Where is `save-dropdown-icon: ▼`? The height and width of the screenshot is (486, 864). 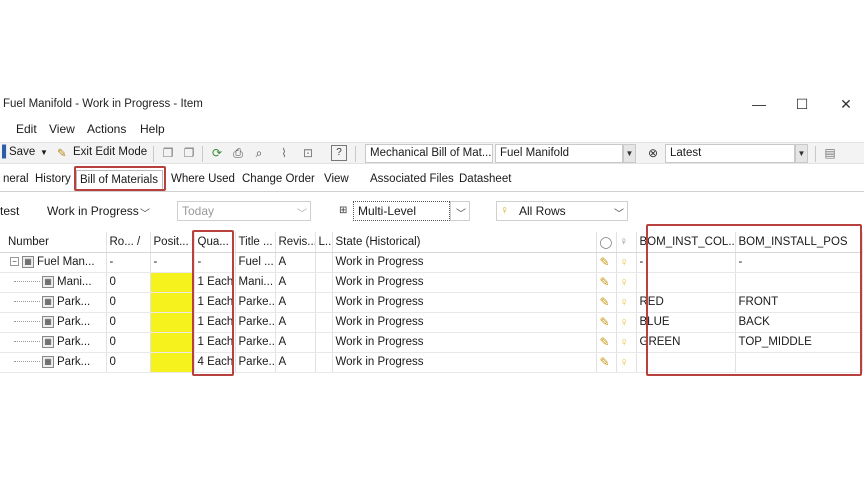 save-dropdown-icon: ▼ is located at coordinates (44, 156).